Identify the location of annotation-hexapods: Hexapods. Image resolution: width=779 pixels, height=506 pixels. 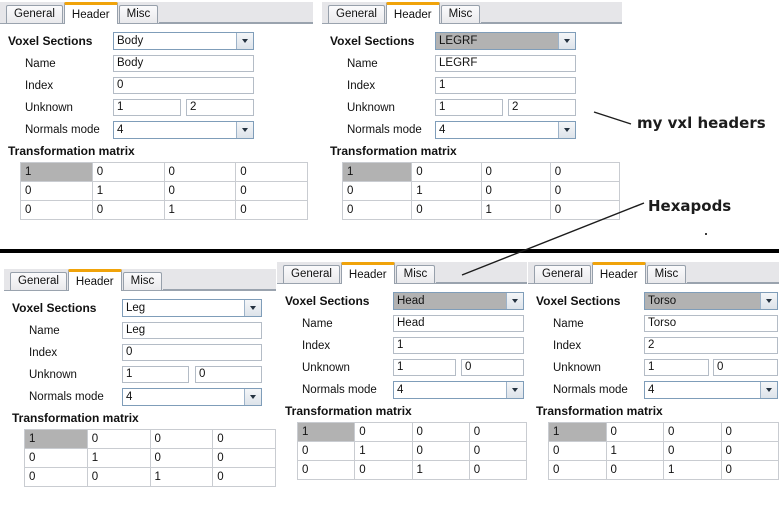
(690, 206).